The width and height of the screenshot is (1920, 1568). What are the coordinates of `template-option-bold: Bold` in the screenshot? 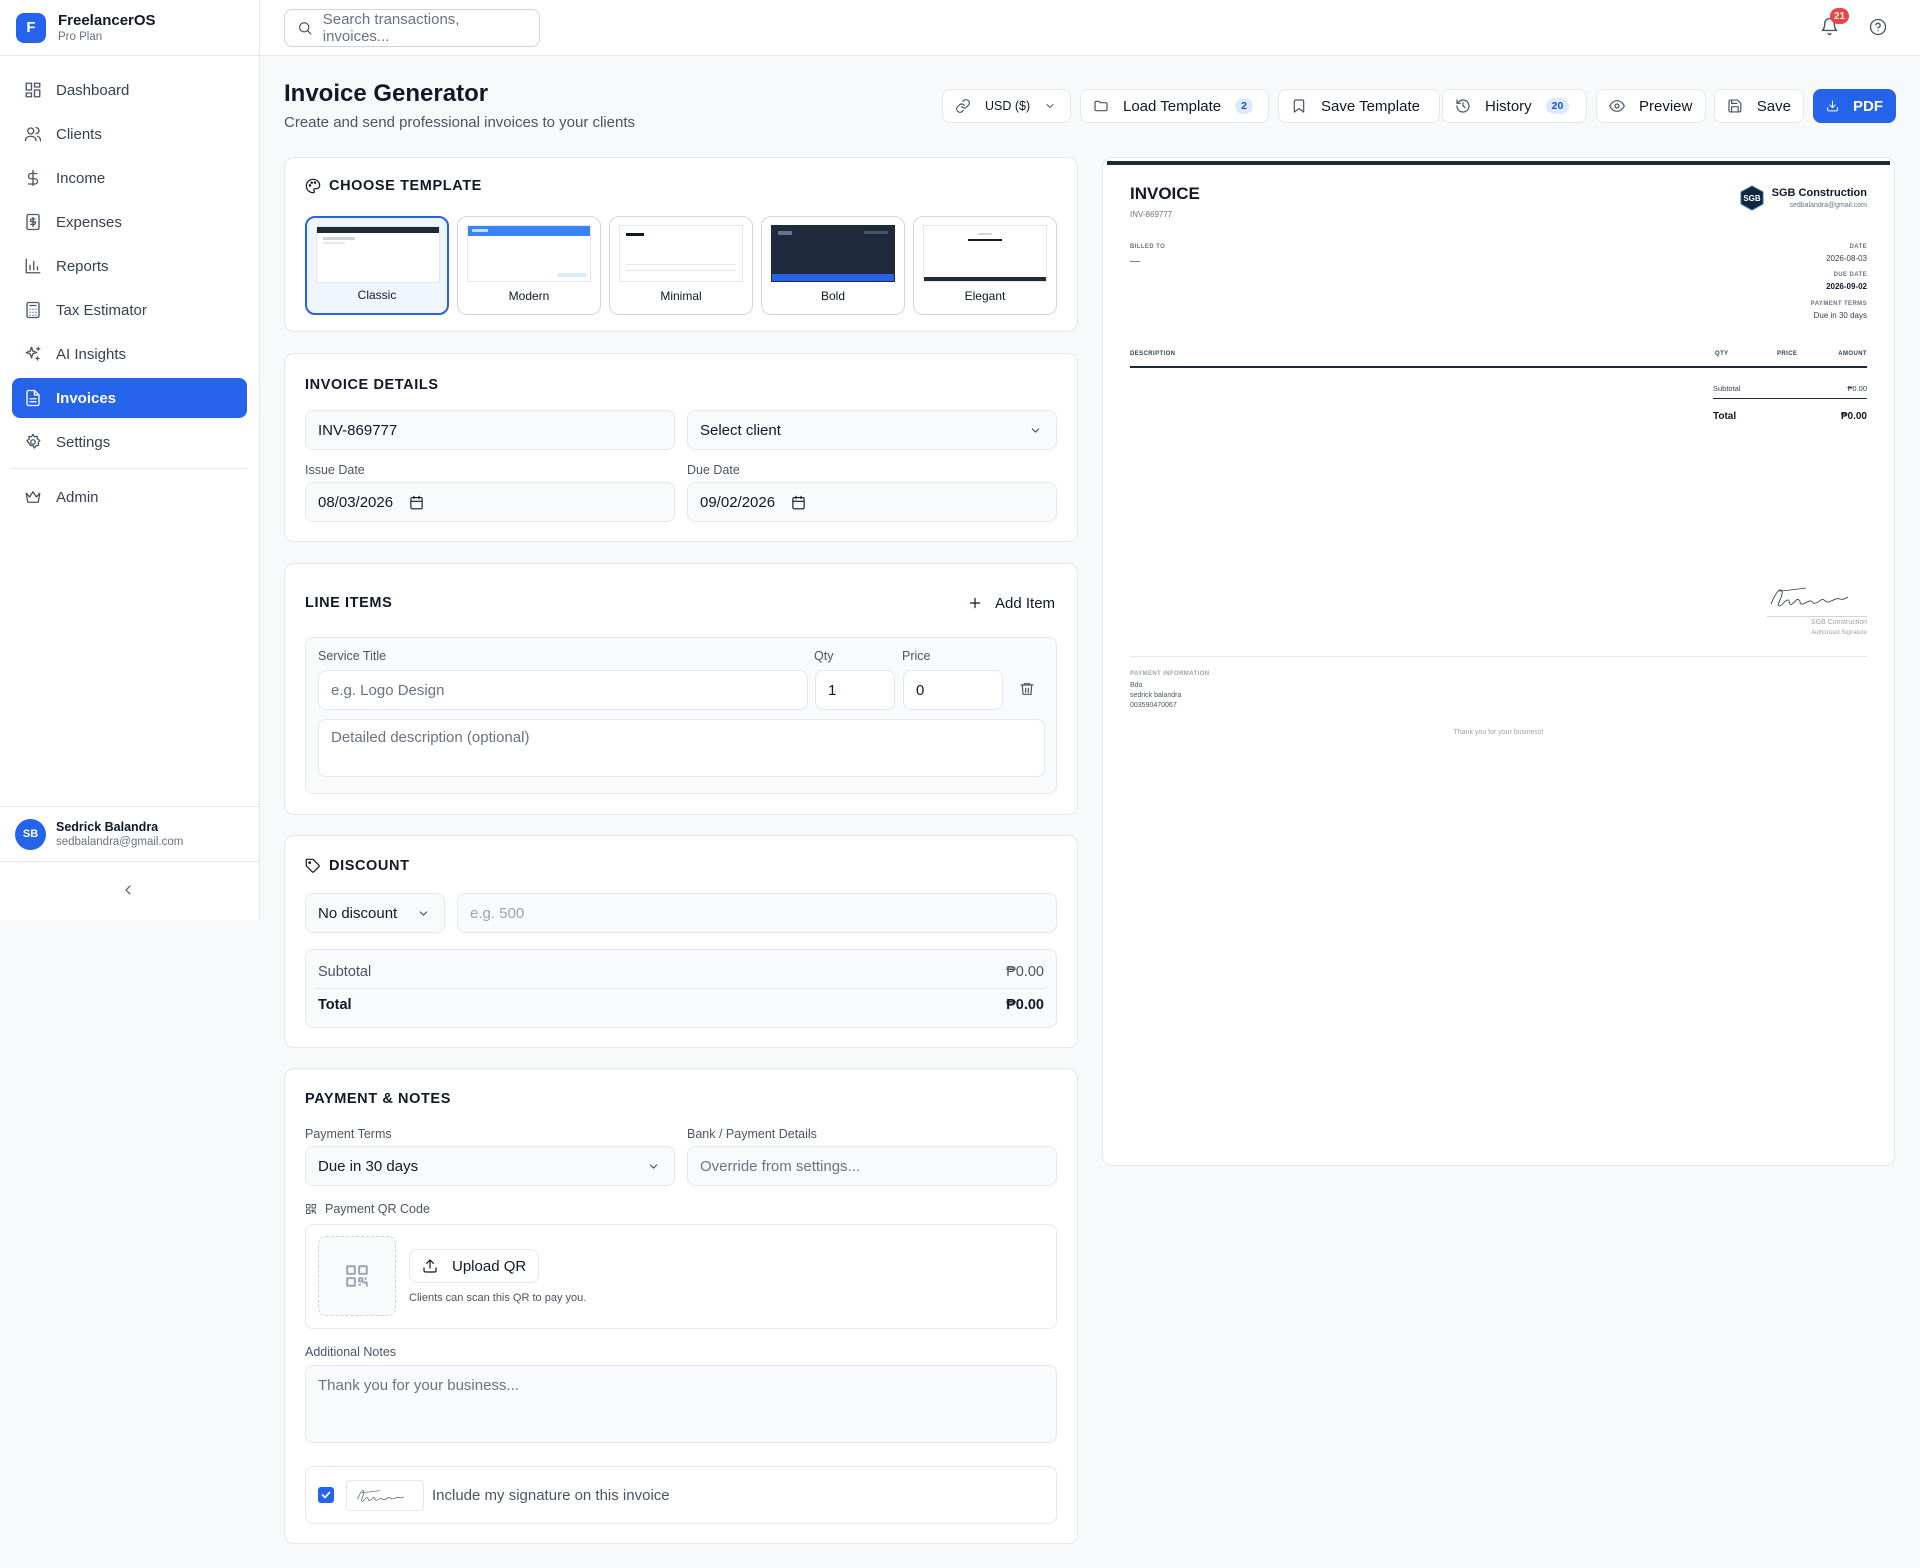 It's located at (833, 265).